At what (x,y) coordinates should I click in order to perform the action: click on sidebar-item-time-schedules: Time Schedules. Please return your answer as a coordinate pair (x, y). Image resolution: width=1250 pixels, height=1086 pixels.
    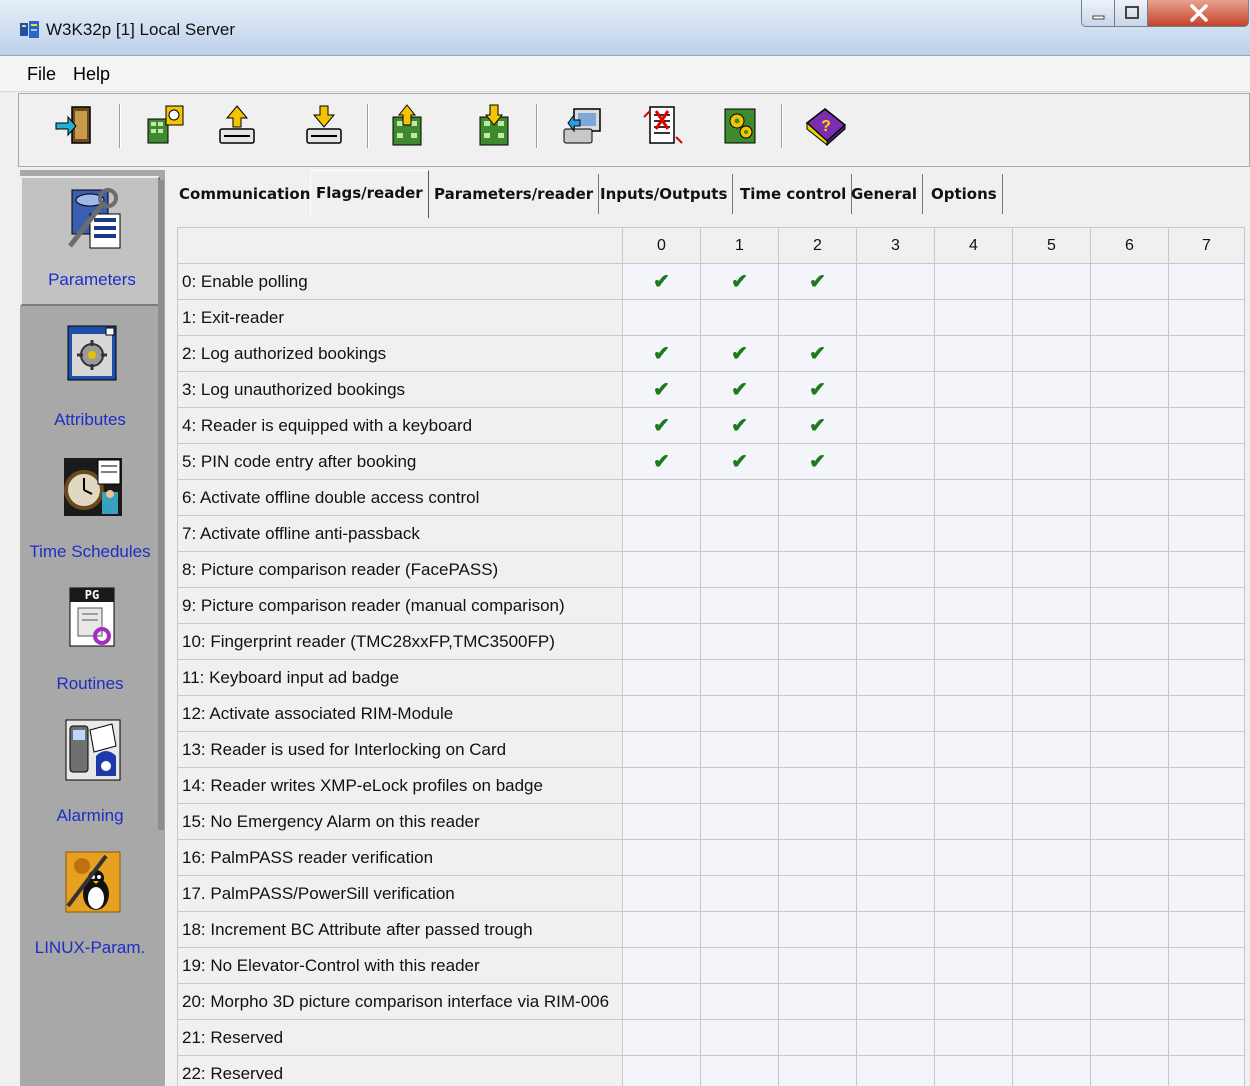
    Looking at the image, I should click on (90, 509).